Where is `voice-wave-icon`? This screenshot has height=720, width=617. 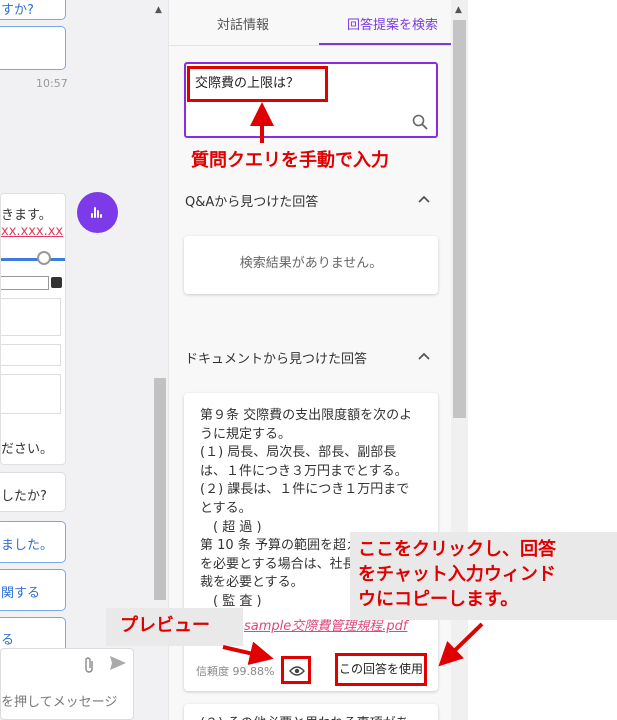 voice-wave-icon is located at coordinates (97, 212).